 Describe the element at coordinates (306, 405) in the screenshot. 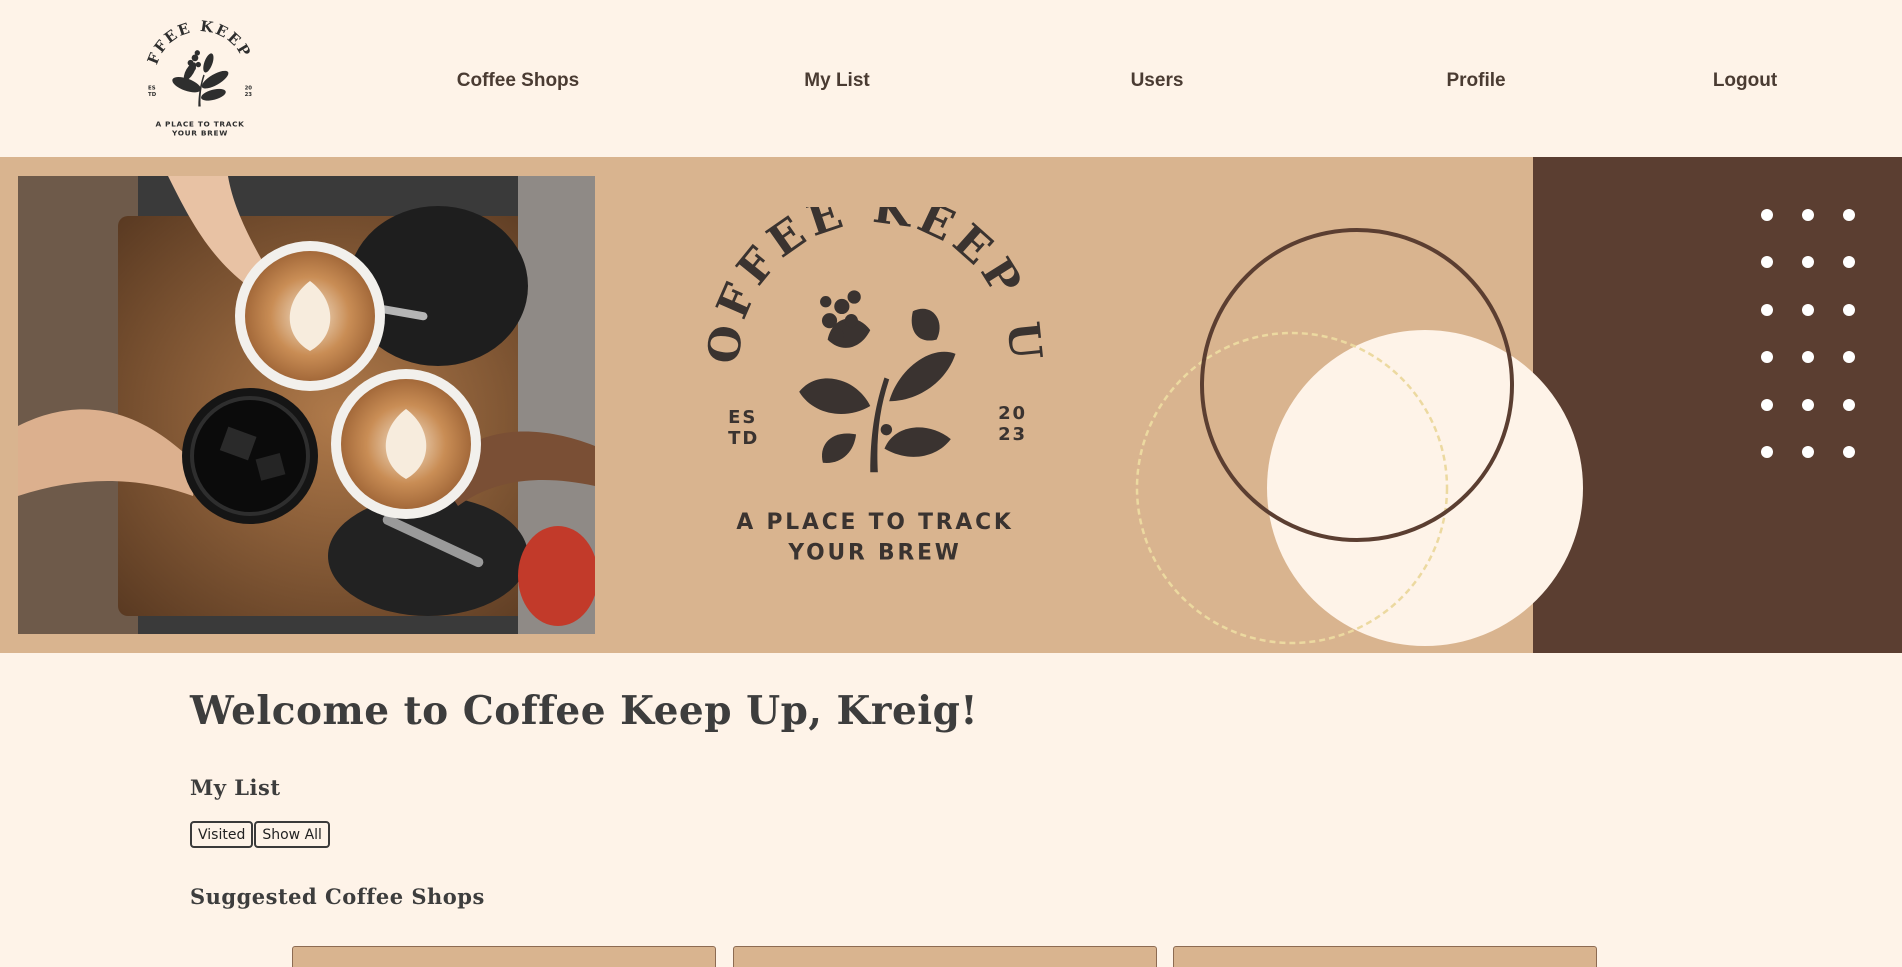

I see `coffee-toast-photo` at that location.